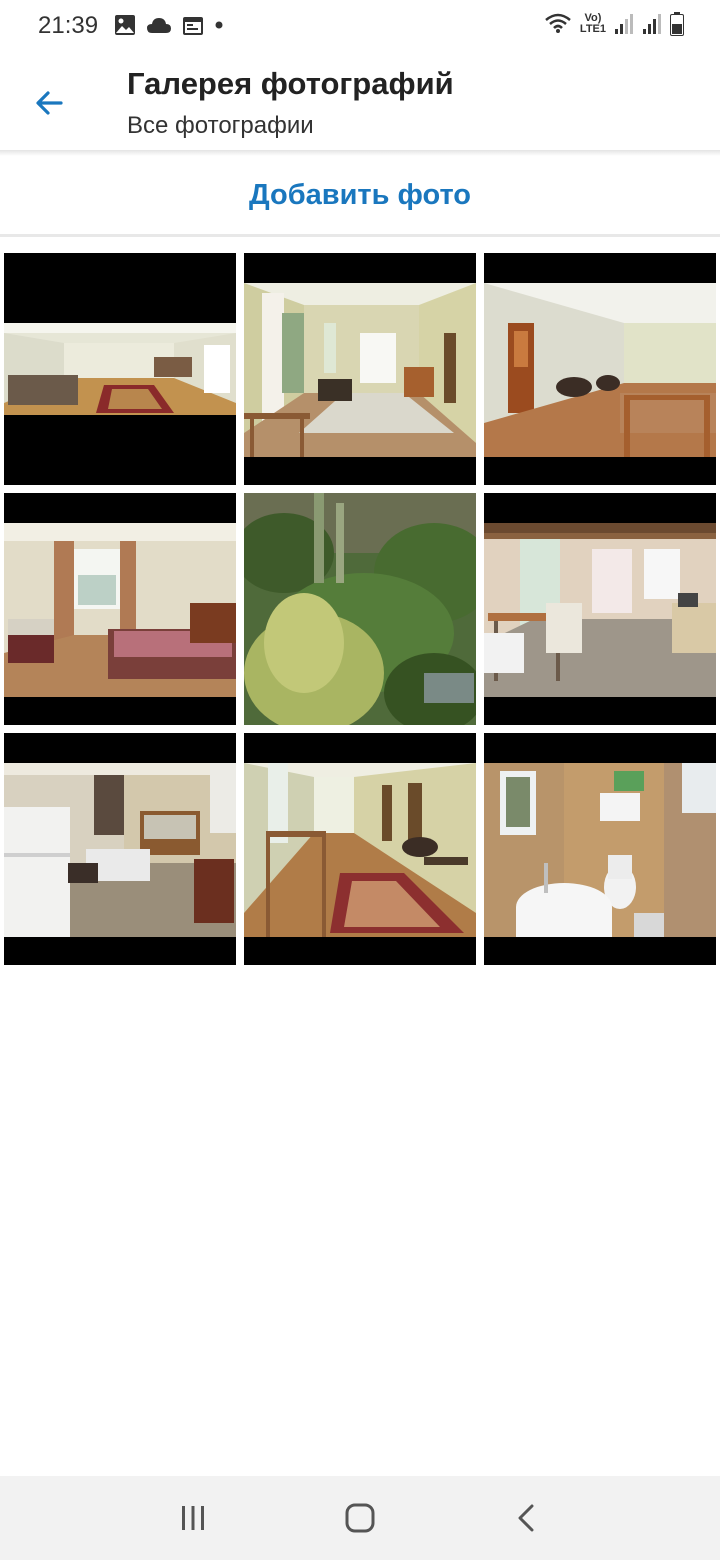  I want to click on battery-icon, so click(677, 24).